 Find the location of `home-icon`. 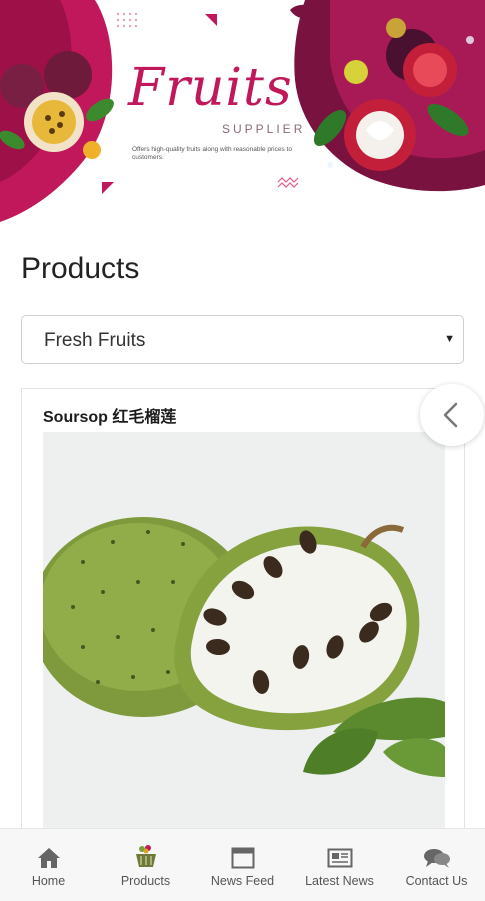

home-icon is located at coordinates (48, 858).